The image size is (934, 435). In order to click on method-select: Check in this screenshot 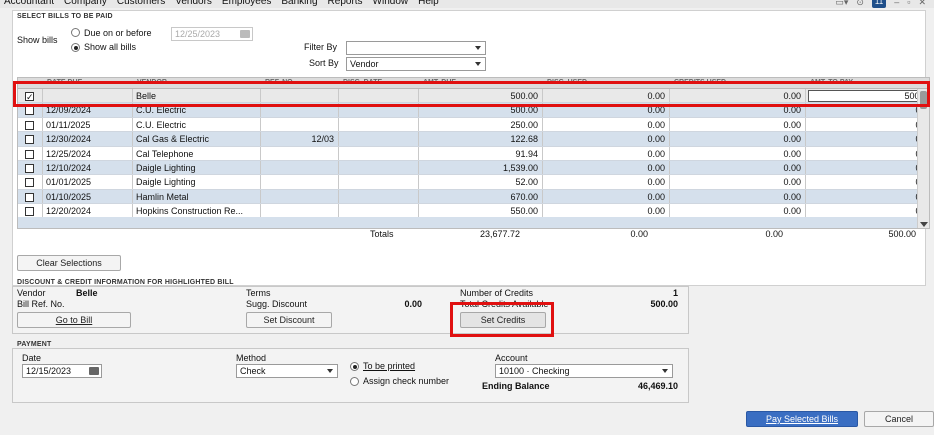, I will do `click(287, 371)`.